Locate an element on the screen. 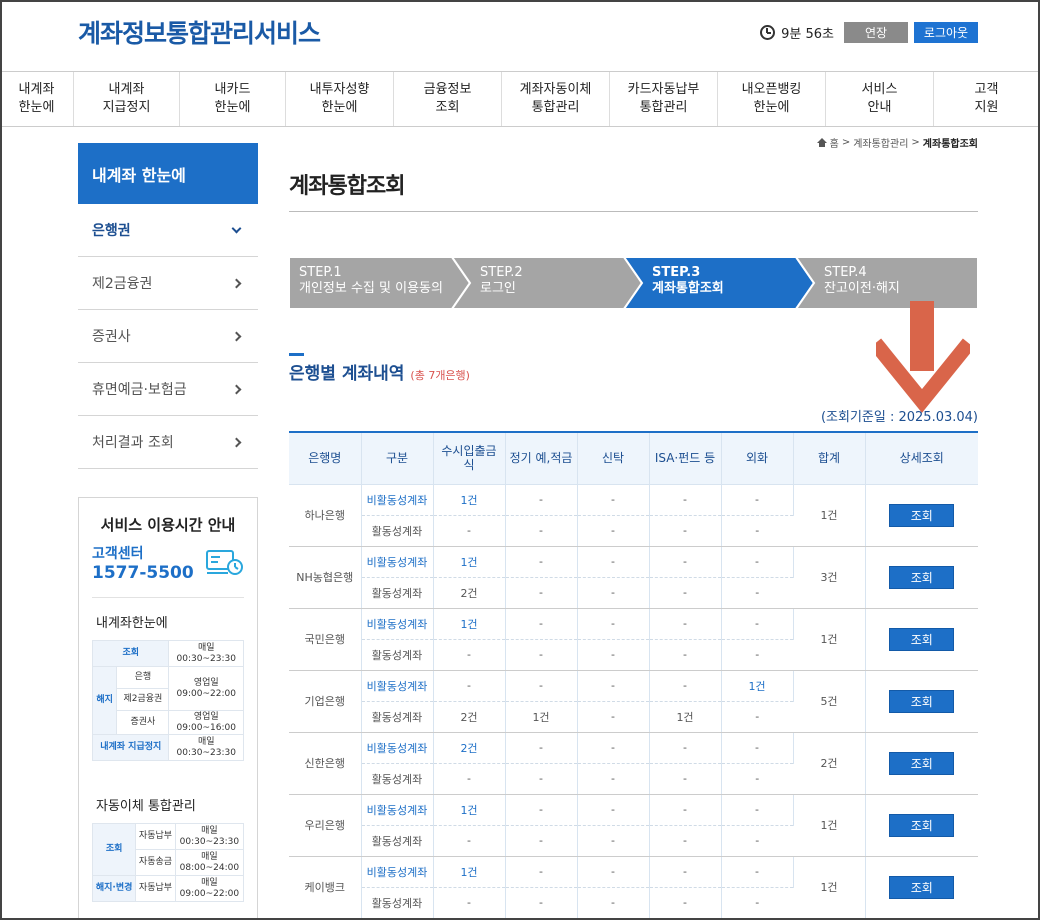 Image resolution: width=1040 pixels, height=920 pixels. bank-name: 하나은행 is located at coordinates (325, 515).